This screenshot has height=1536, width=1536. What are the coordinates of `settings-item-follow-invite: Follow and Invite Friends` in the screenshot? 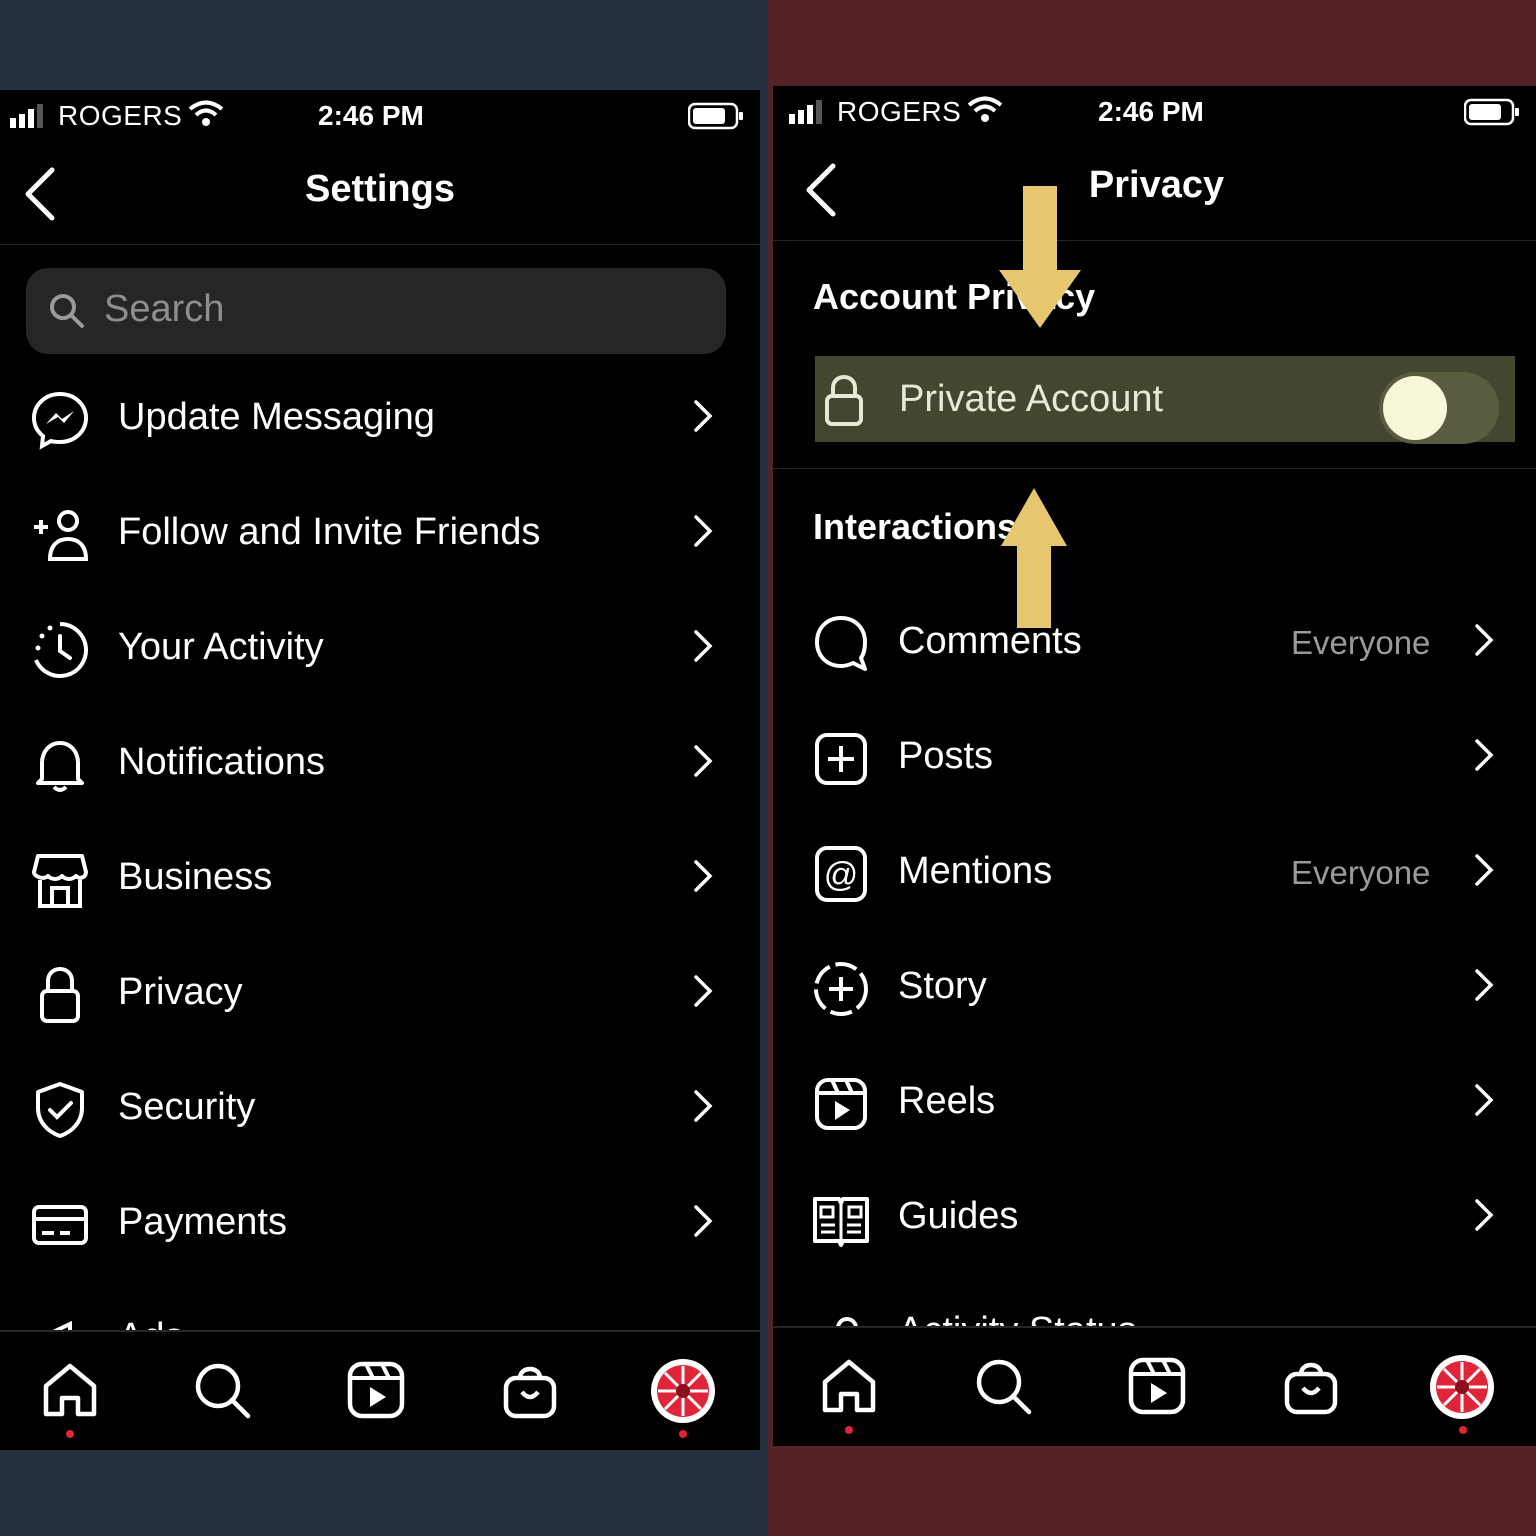 It's located at (380, 533).